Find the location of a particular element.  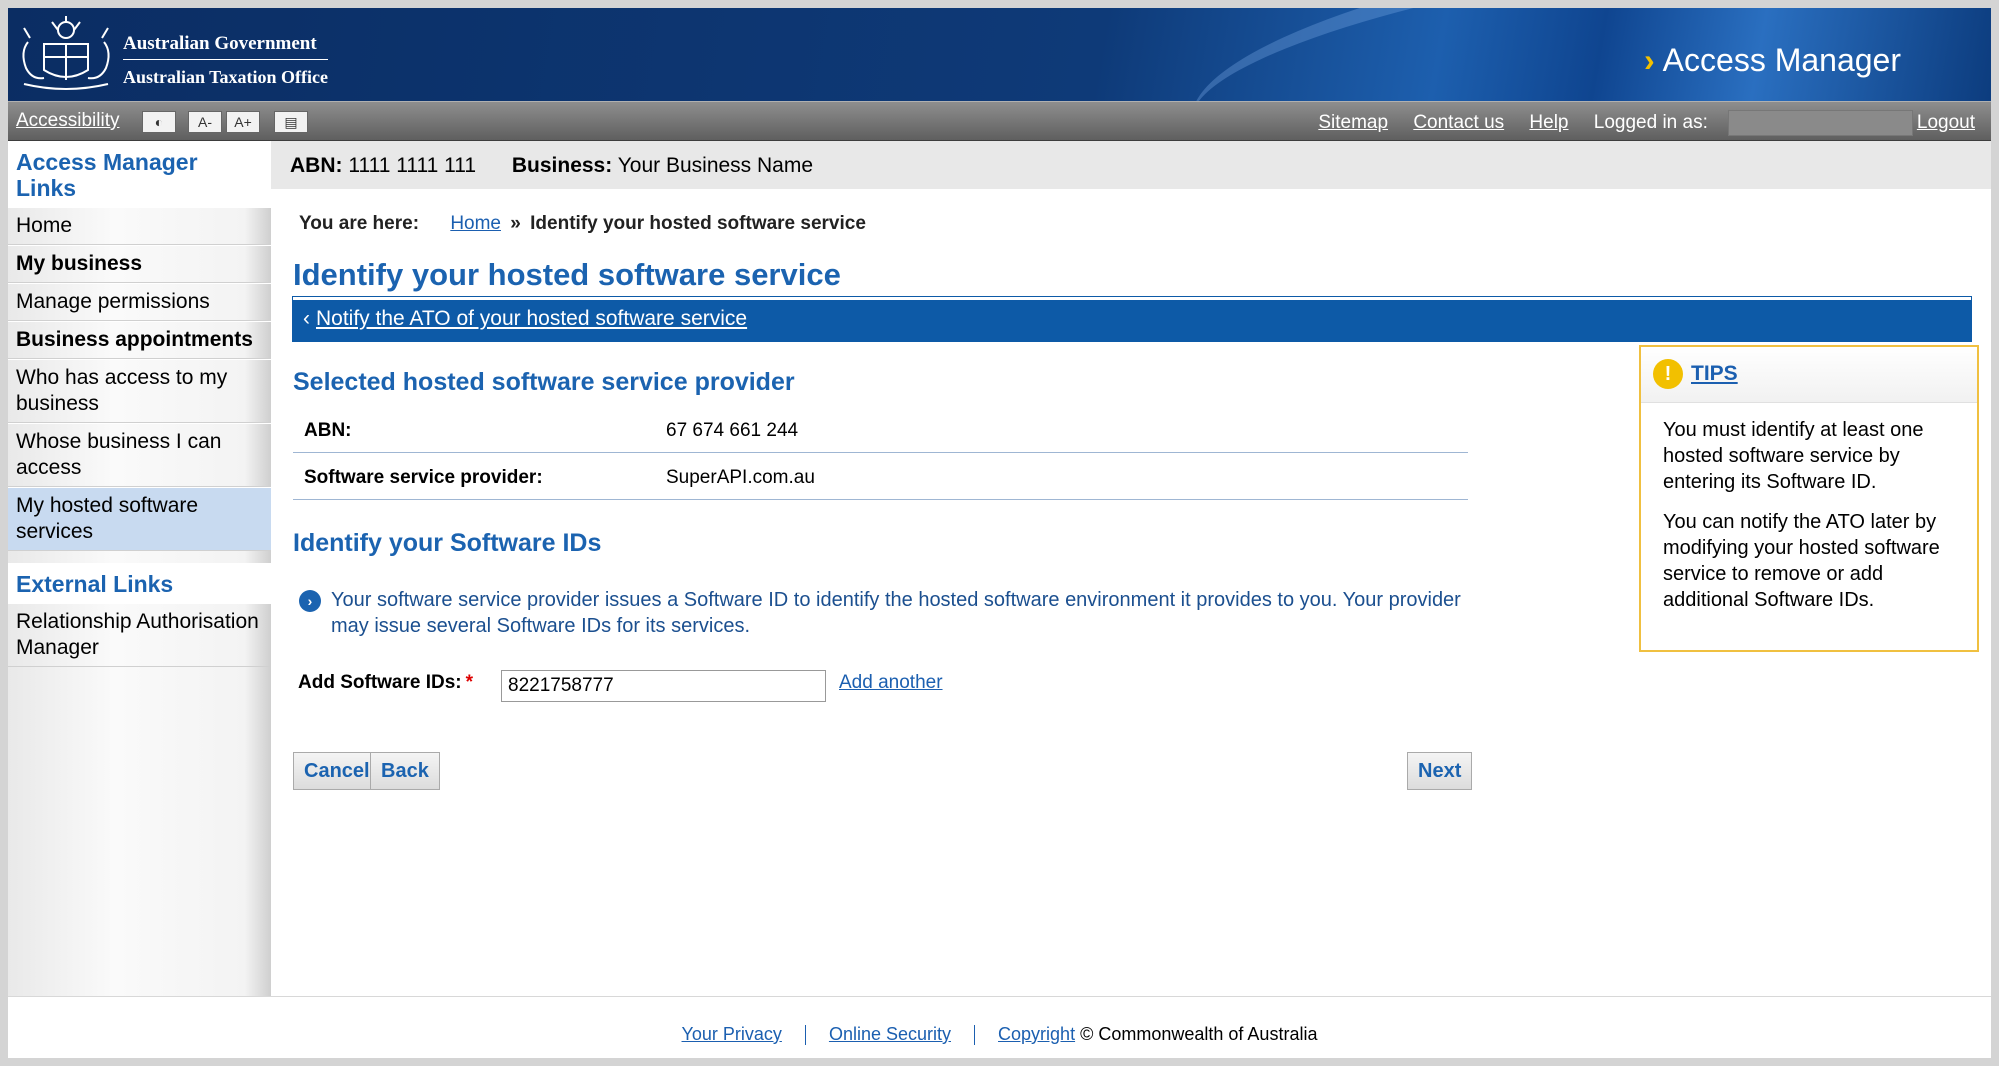

logged-in-user is located at coordinates (1820, 123).